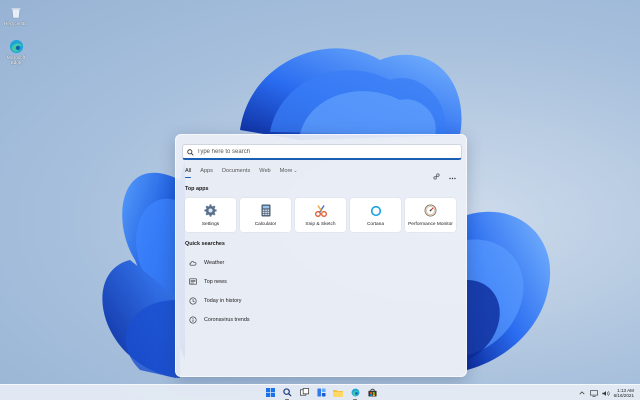  What do you see at coordinates (236, 173) in the screenshot?
I see `tab-documents: Documents` at bounding box center [236, 173].